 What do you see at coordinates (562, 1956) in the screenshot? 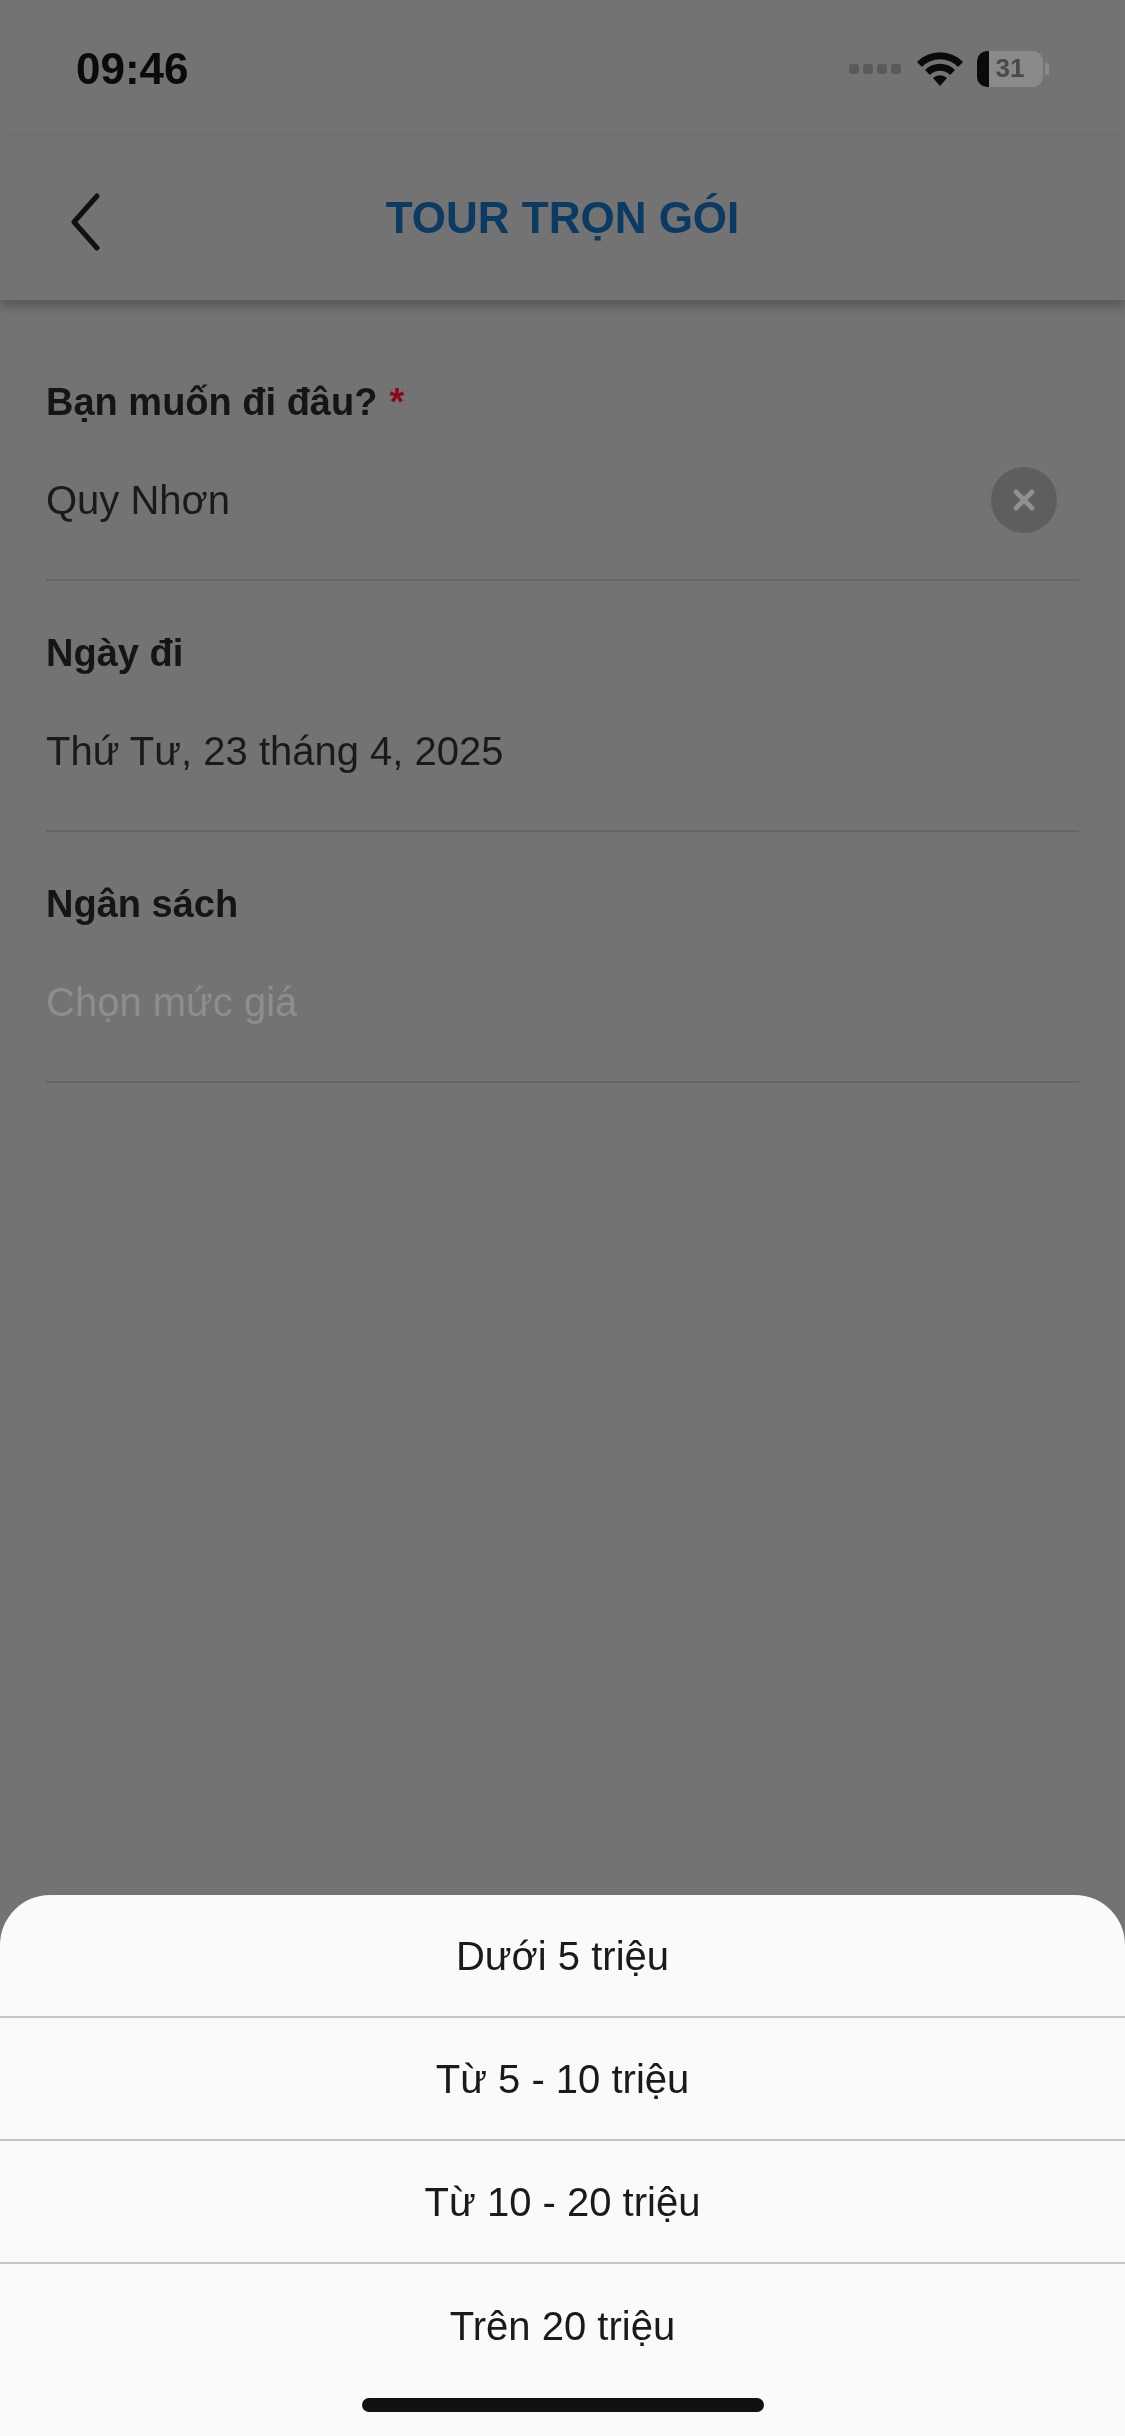
I see `option-item: Dưới 5 triệu` at bounding box center [562, 1956].